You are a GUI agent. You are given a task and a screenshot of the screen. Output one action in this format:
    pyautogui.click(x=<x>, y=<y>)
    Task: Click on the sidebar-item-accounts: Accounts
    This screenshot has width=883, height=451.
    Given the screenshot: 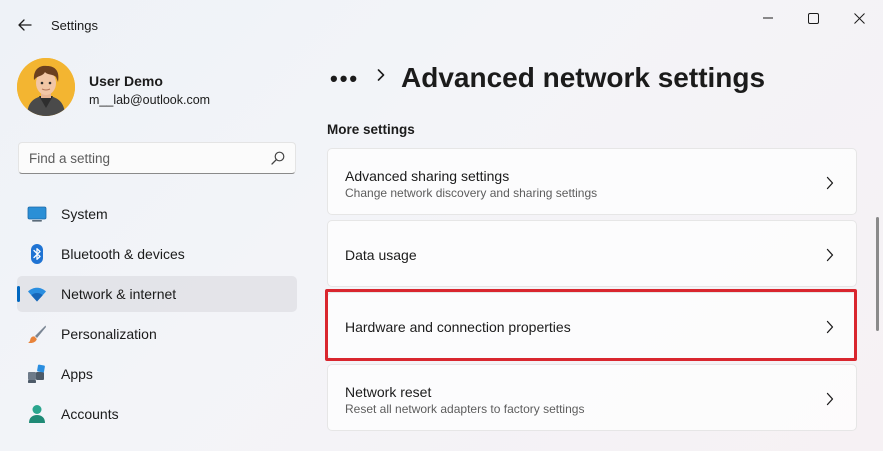 What is the action you would take?
    pyautogui.click(x=157, y=414)
    